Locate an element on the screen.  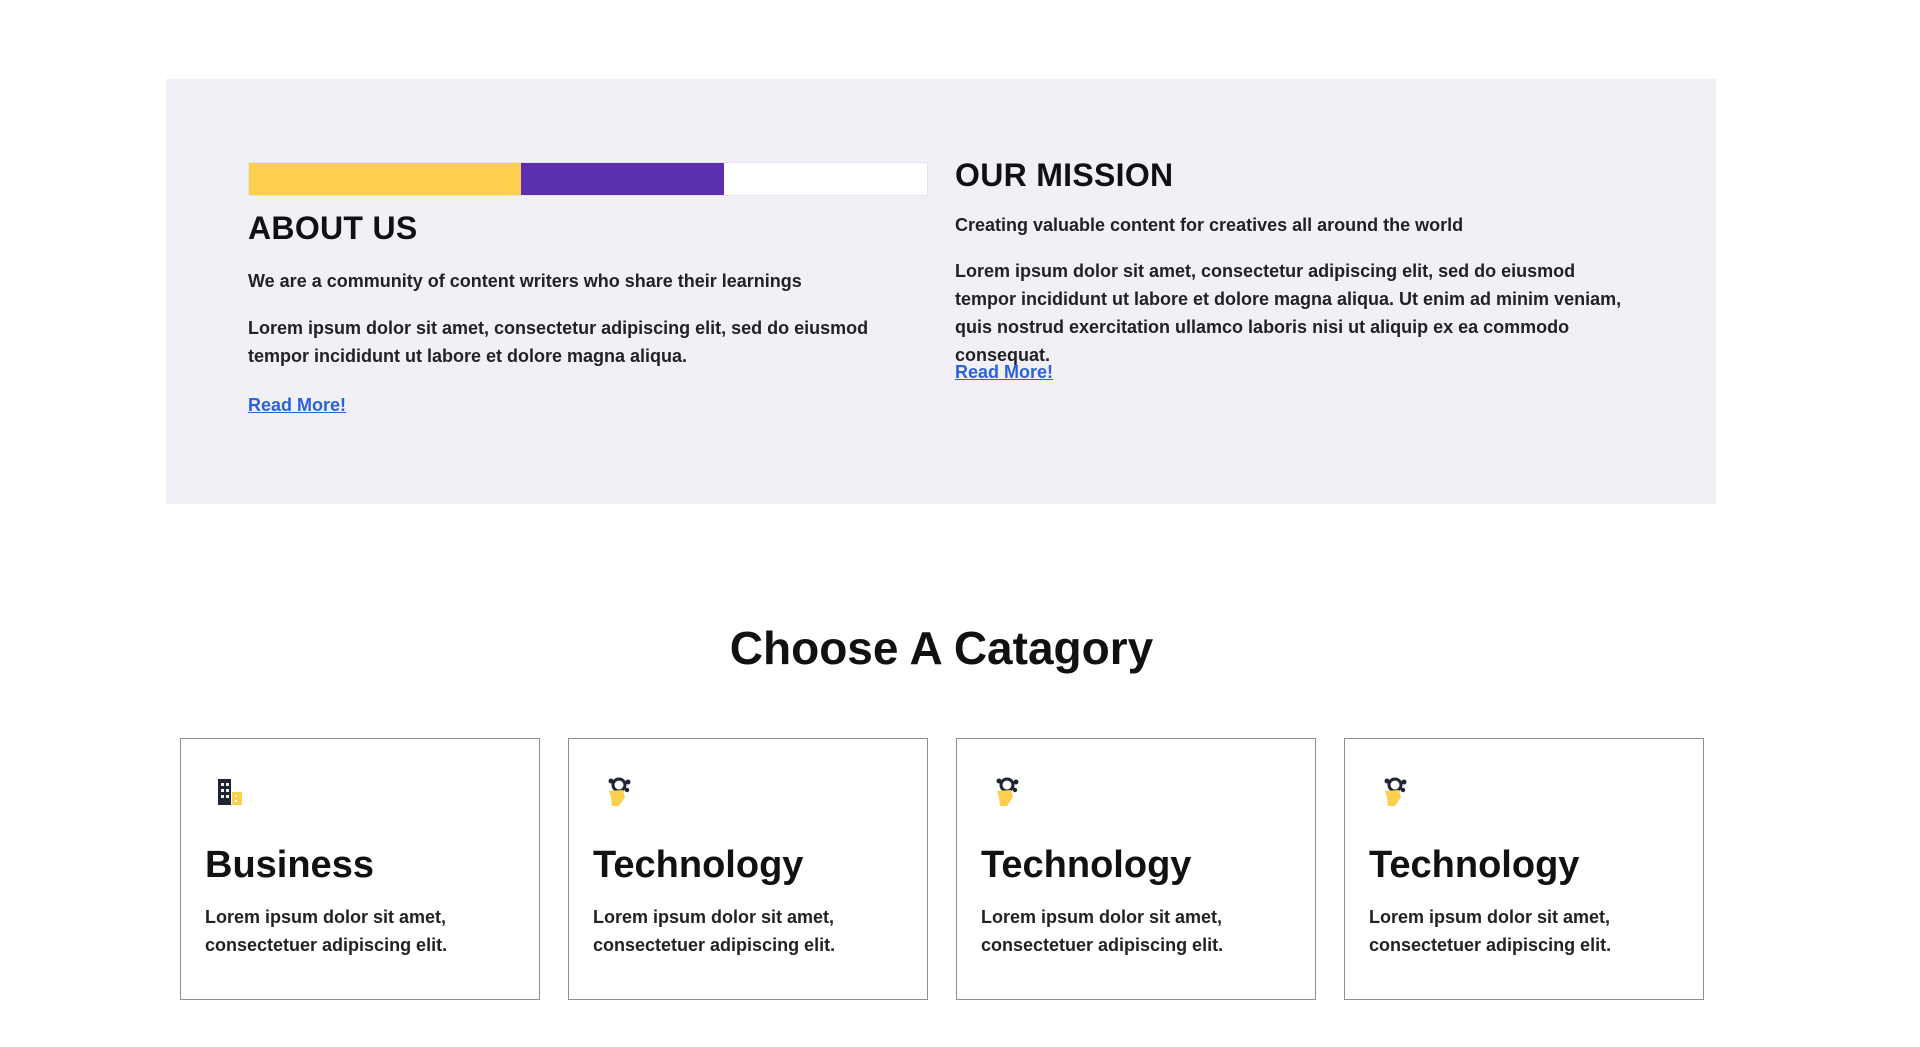
category-card-title: Business is located at coordinates (289, 865).